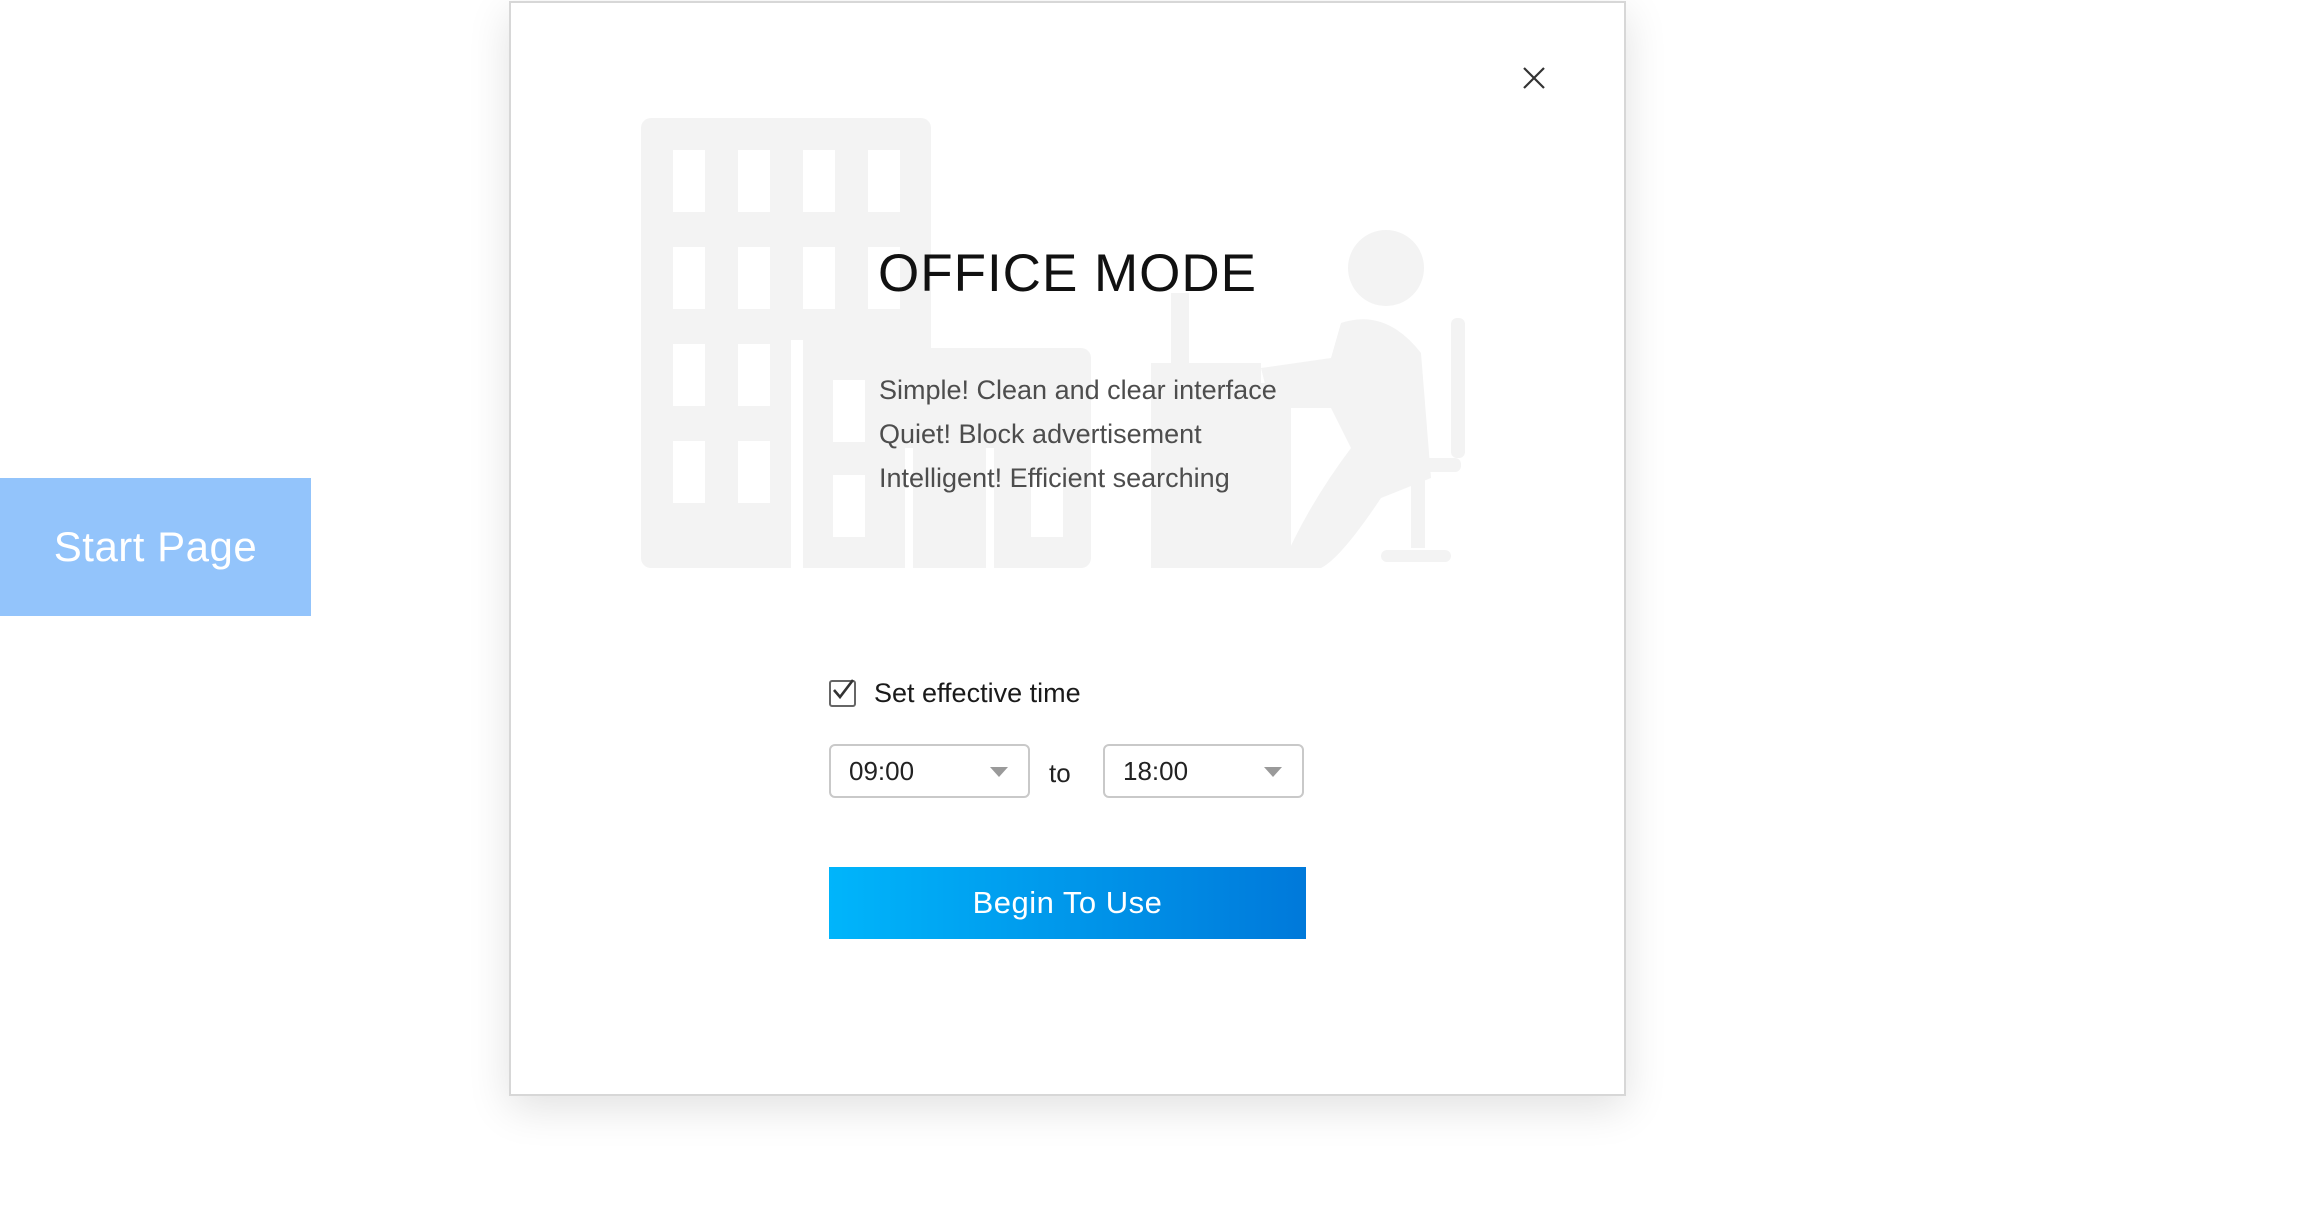 This screenshot has height=1206, width=2306. Describe the element at coordinates (1156, 770) in the screenshot. I see `end-time-value: 18:00` at that location.